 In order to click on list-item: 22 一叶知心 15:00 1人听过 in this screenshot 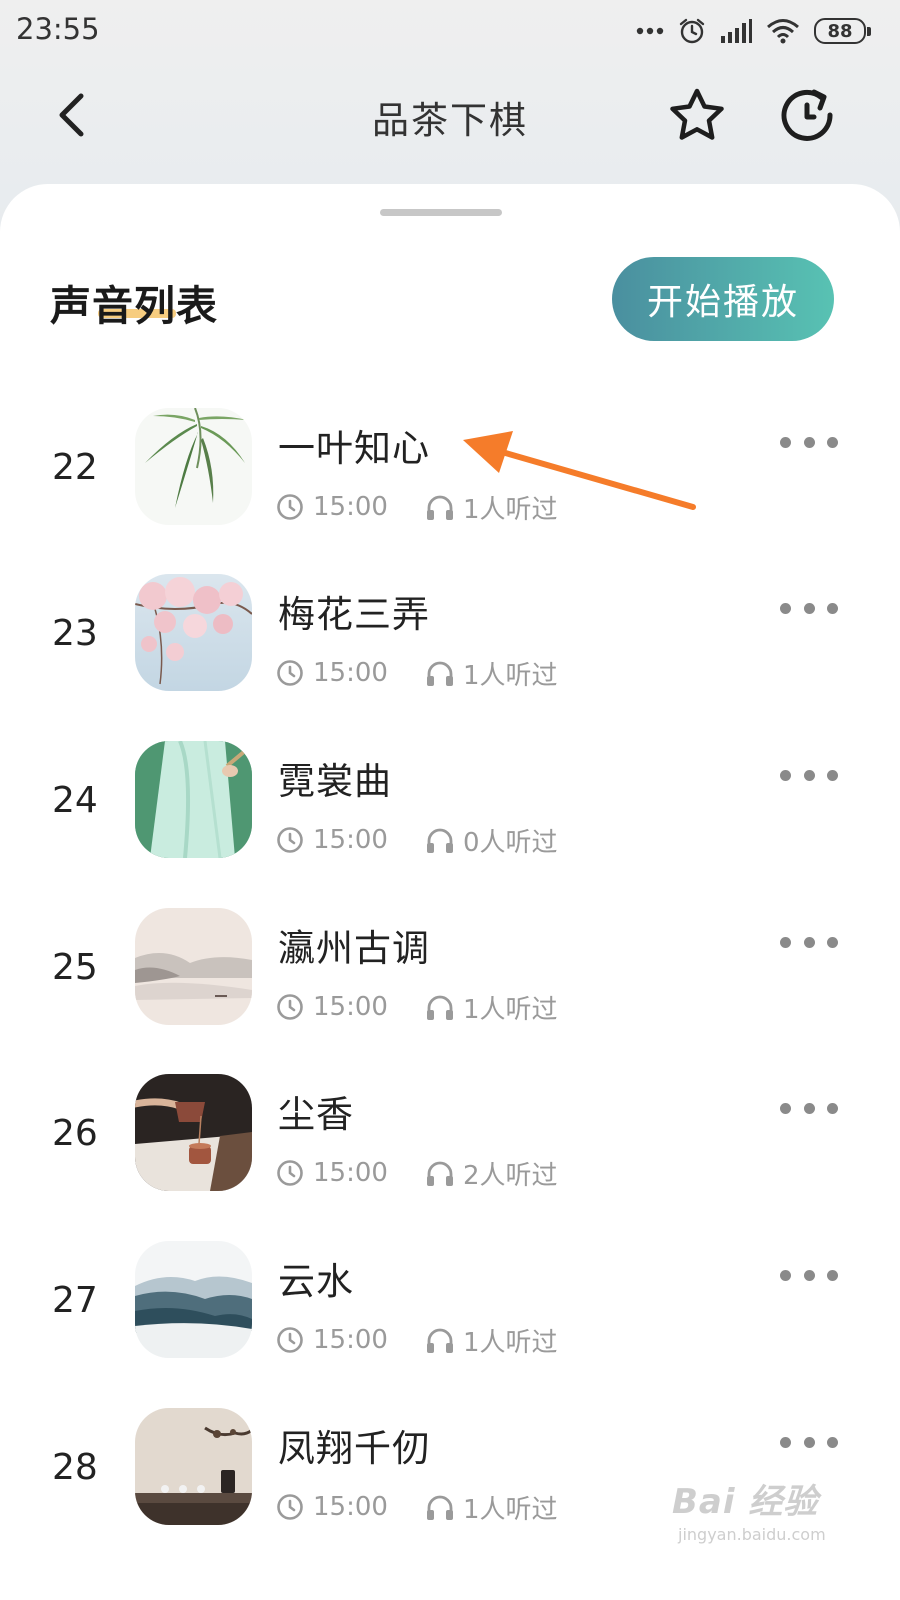, I will do `click(450, 483)`.